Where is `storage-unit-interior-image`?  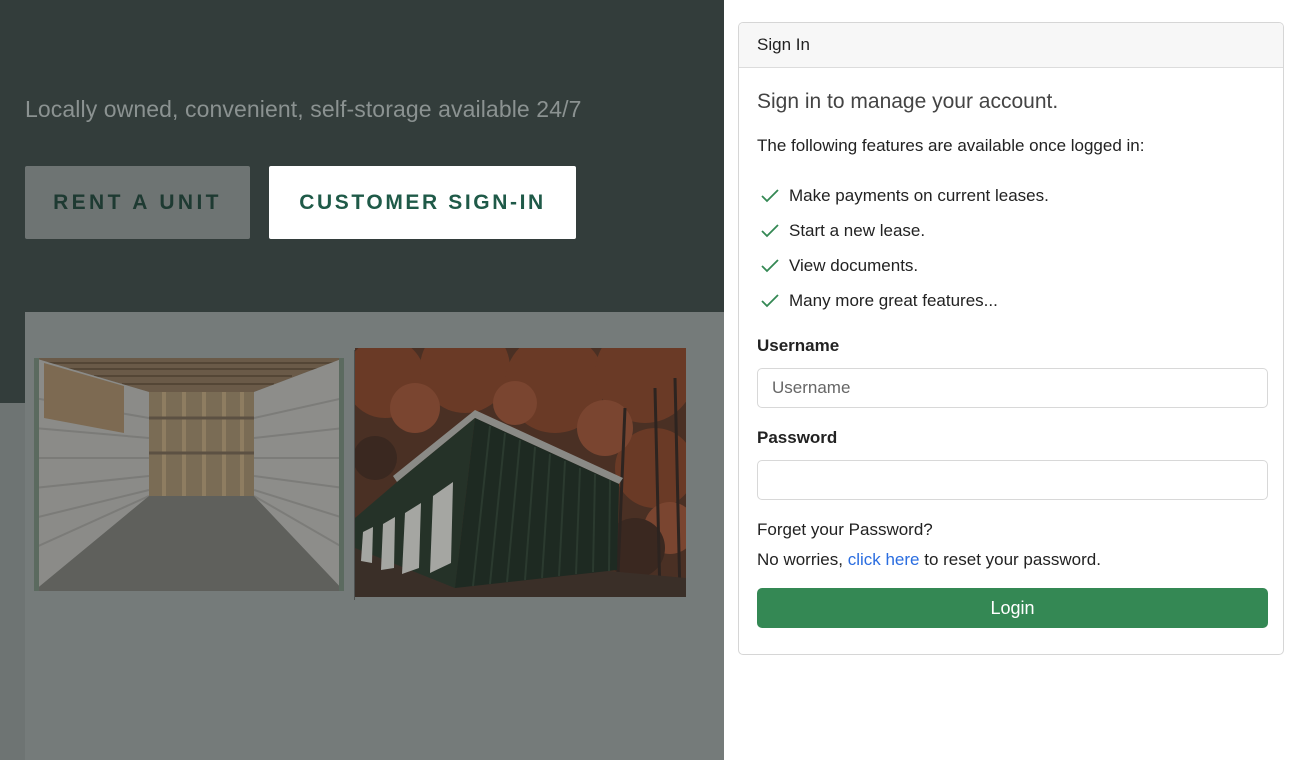 storage-unit-interior-image is located at coordinates (189, 474).